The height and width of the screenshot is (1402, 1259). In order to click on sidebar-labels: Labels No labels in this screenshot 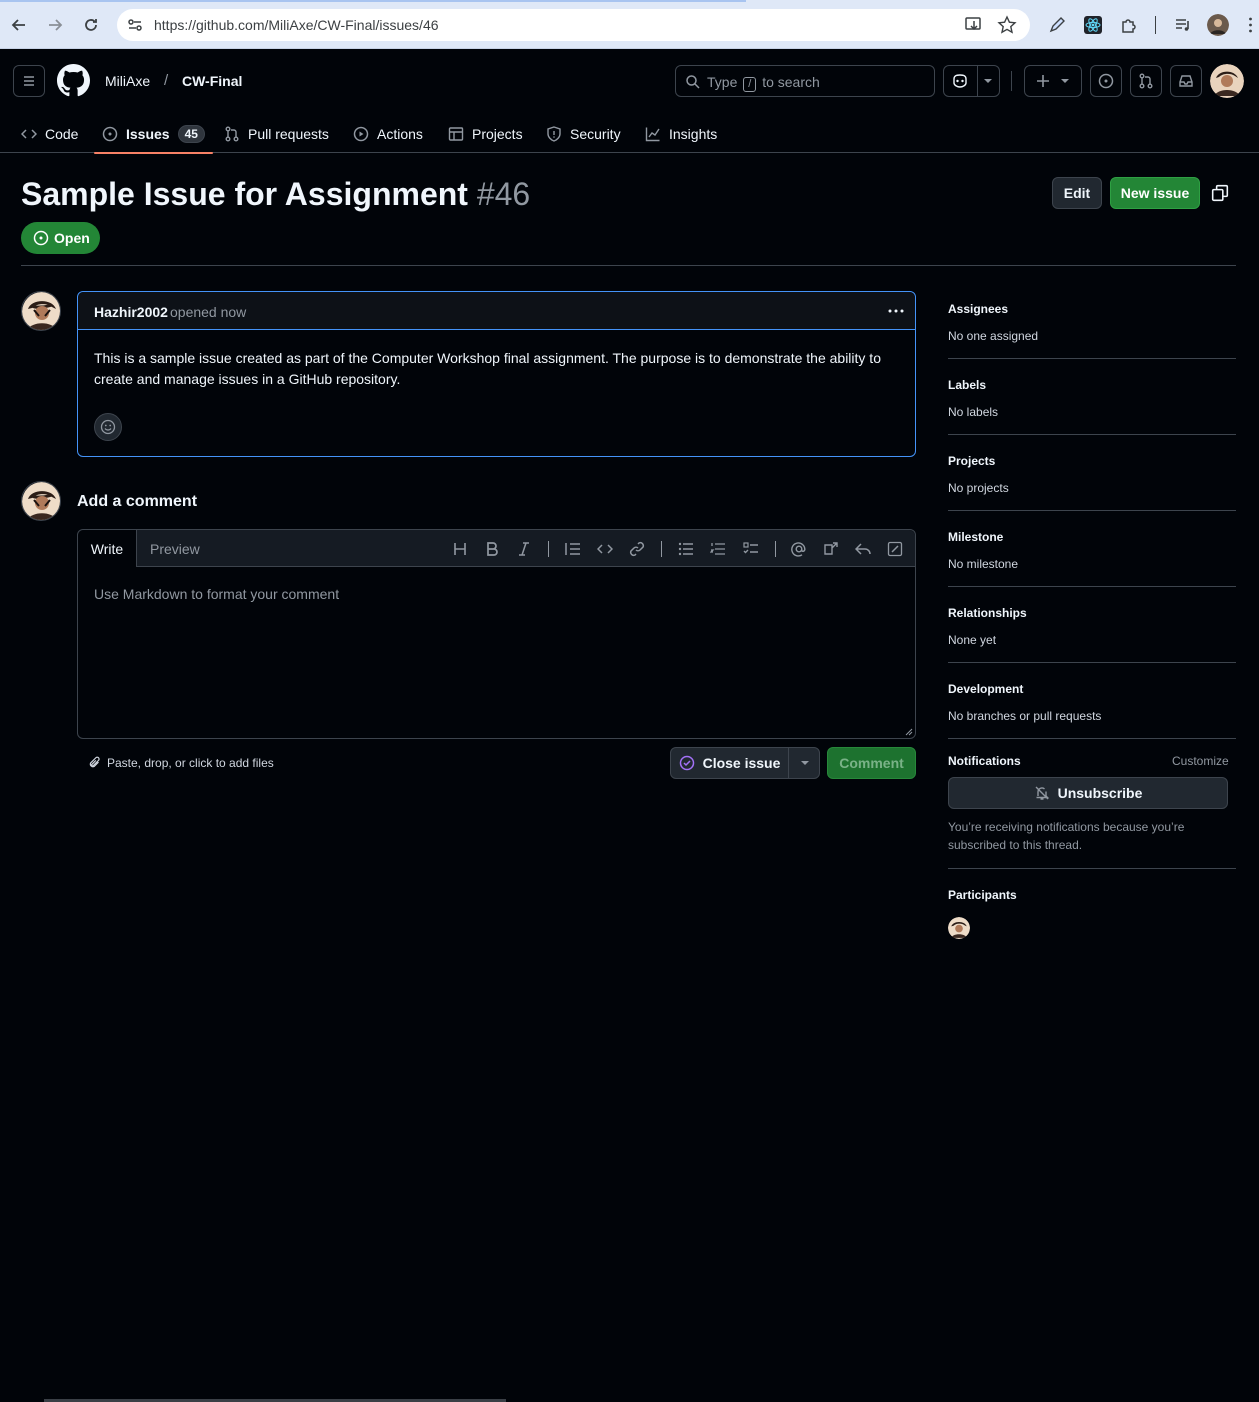, I will do `click(1092, 398)`.